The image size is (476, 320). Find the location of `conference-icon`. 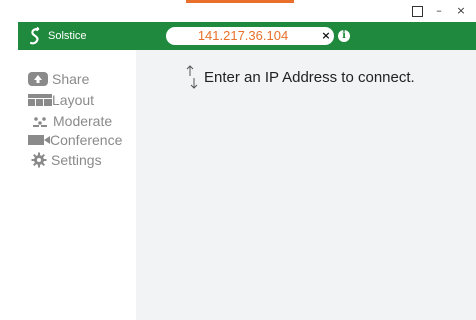

conference-icon is located at coordinates (39, 140).